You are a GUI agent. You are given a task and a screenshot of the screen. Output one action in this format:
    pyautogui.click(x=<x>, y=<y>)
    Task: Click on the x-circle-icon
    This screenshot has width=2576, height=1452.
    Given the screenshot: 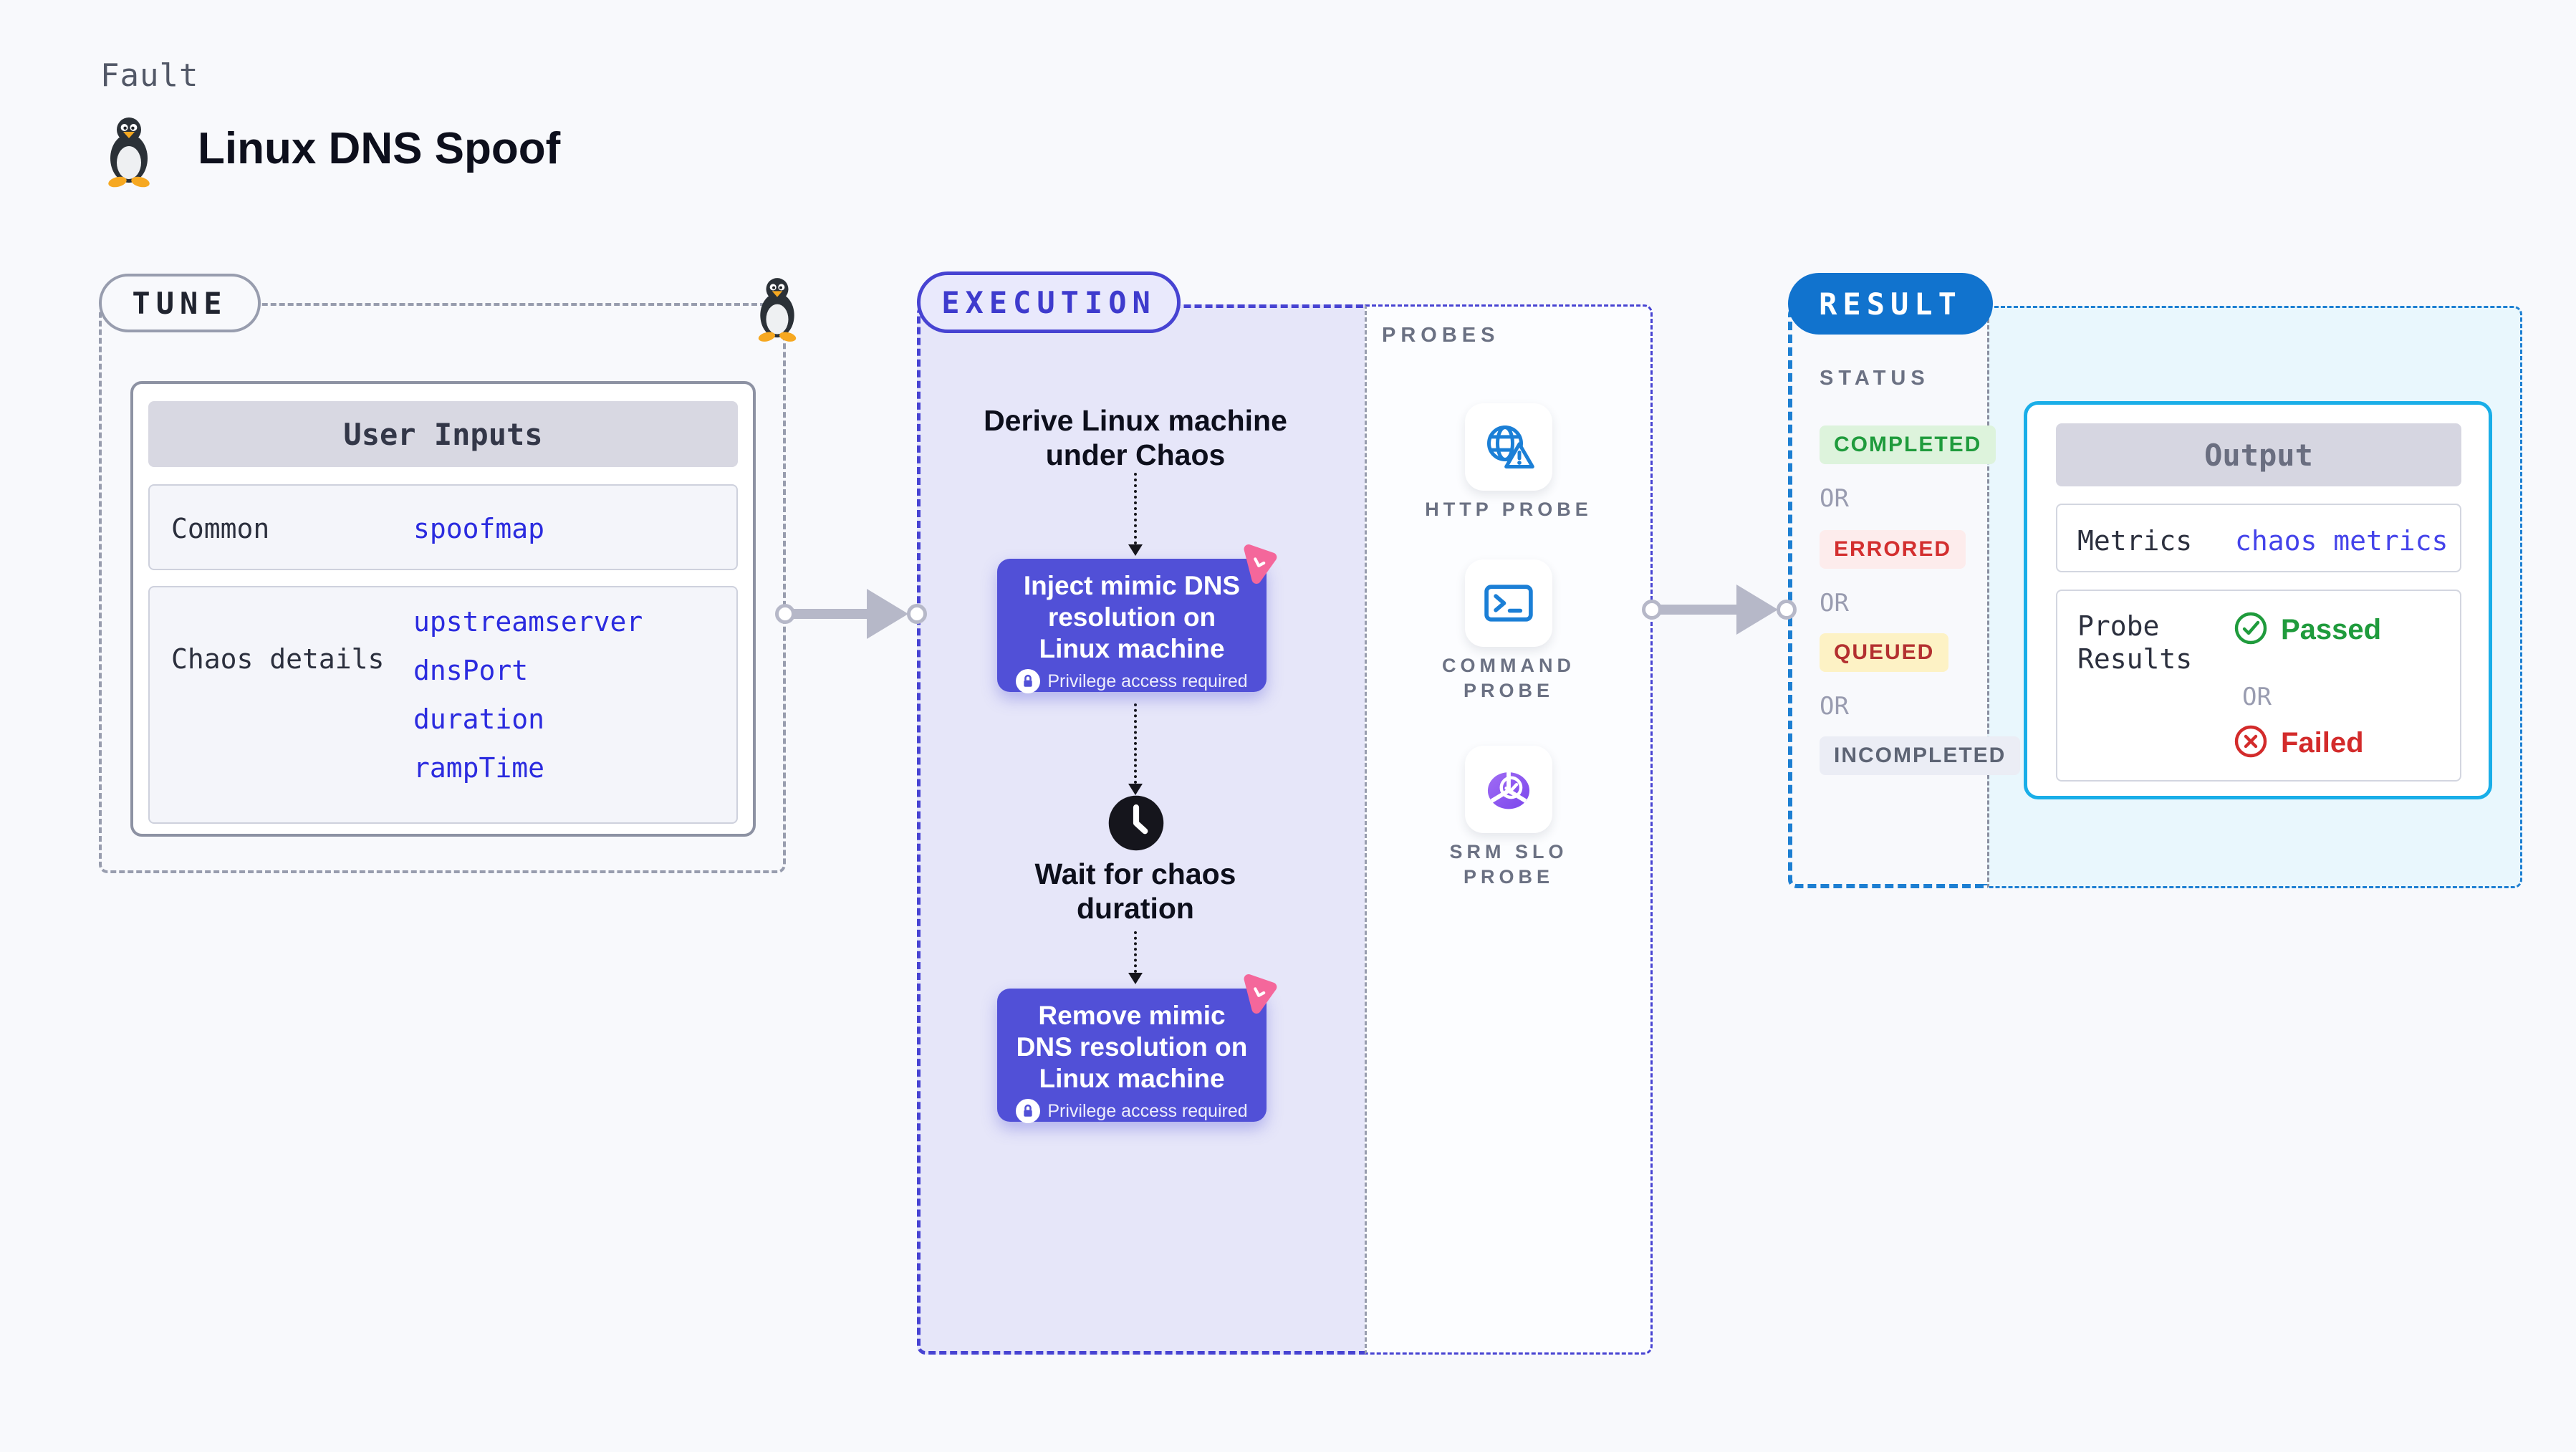 What is the action you would take?
    pyautogui.click(x=2251, y=741)
    